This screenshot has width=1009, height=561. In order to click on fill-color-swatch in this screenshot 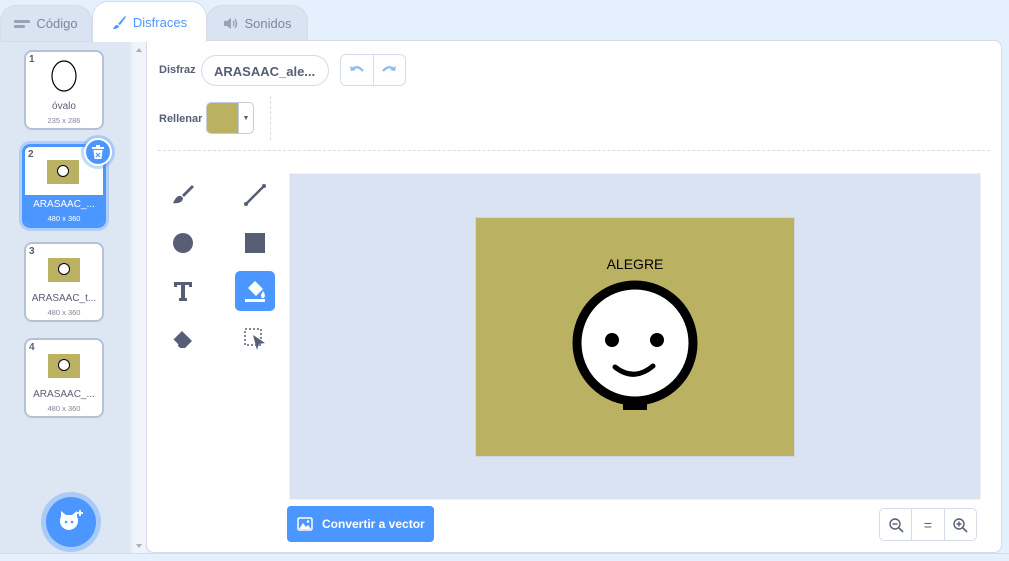, I will do `click(223, 118)`.